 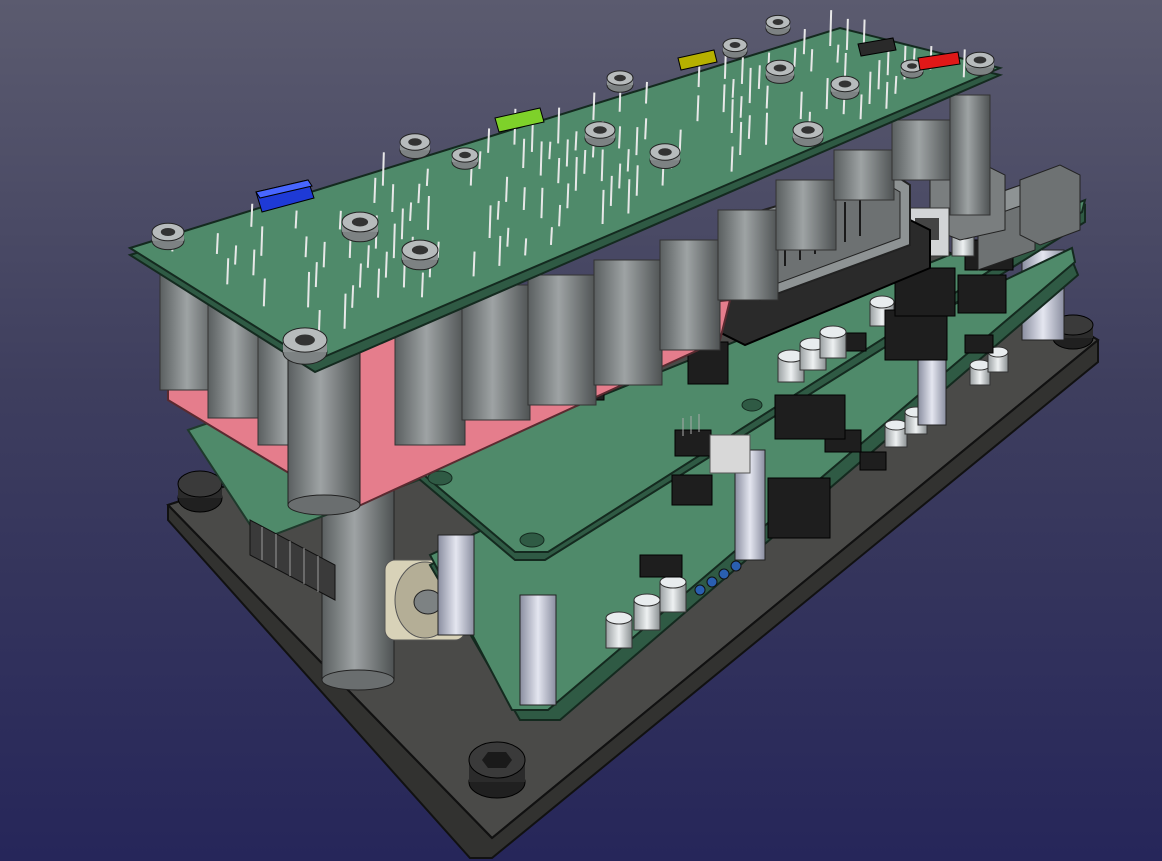 What do you see at coordinates (532, 540) in the screenshot?
I see `mounting-hole` at bounding box center [532, 540].